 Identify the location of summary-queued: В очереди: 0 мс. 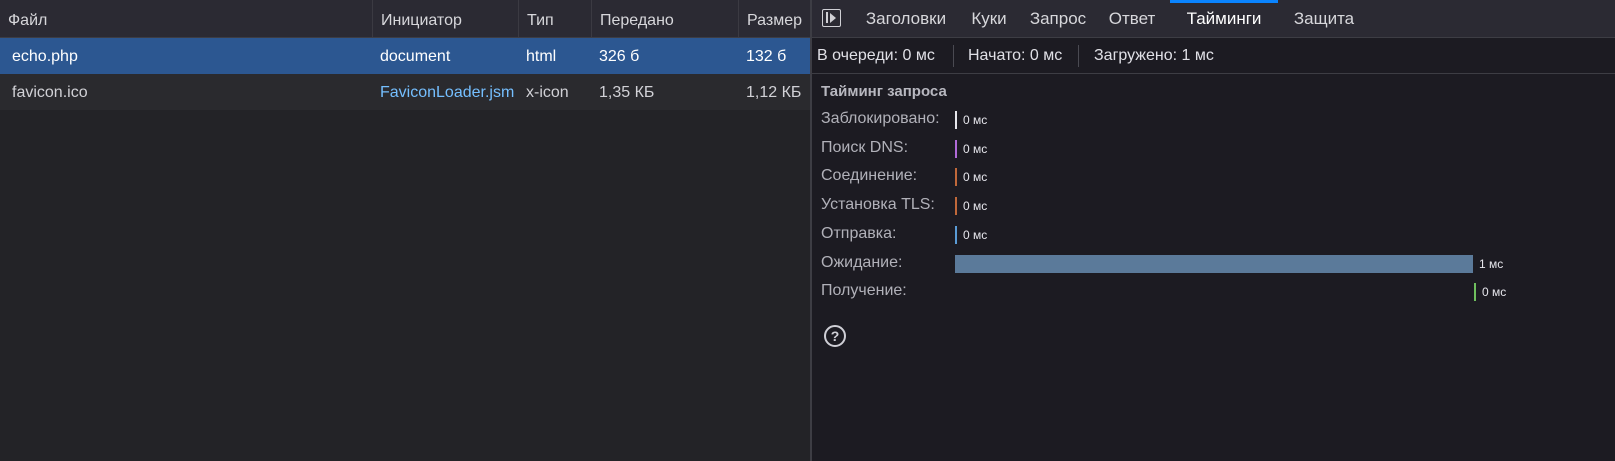
(876, 55).